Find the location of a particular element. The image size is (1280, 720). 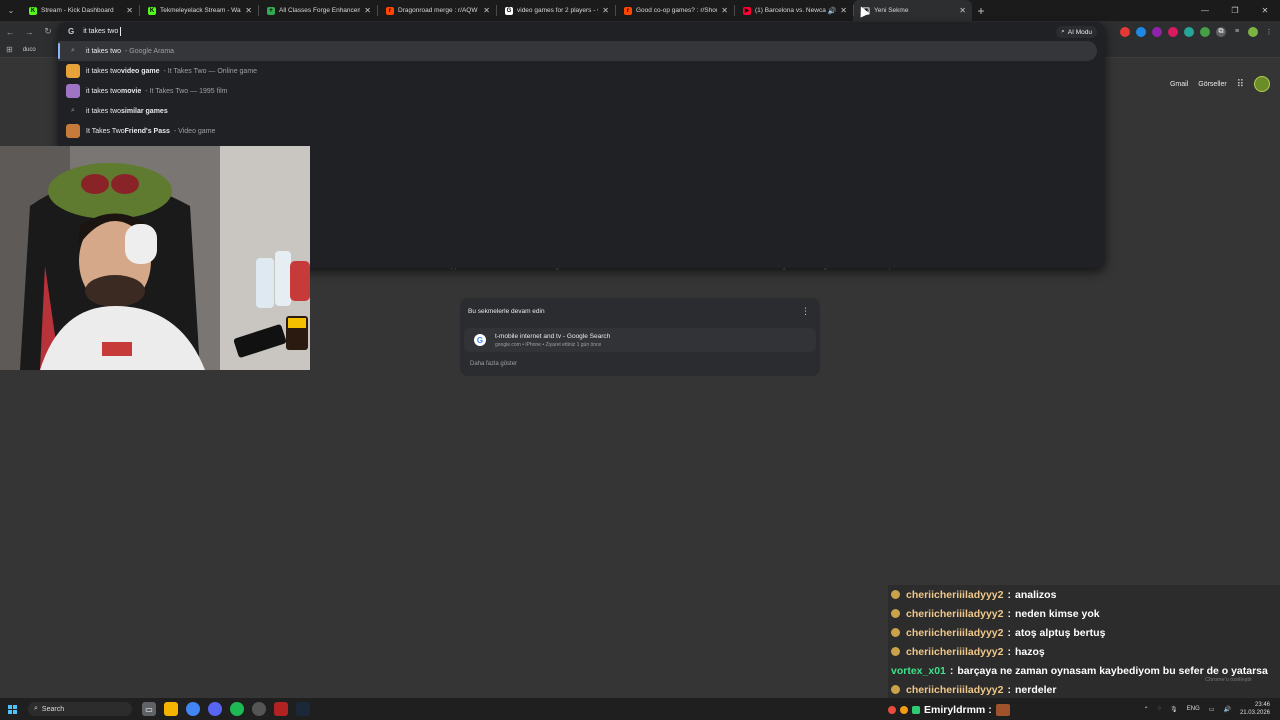

tab: r Dragonroad merge : r/AQW ✕ is located at coordinates (436, 10).